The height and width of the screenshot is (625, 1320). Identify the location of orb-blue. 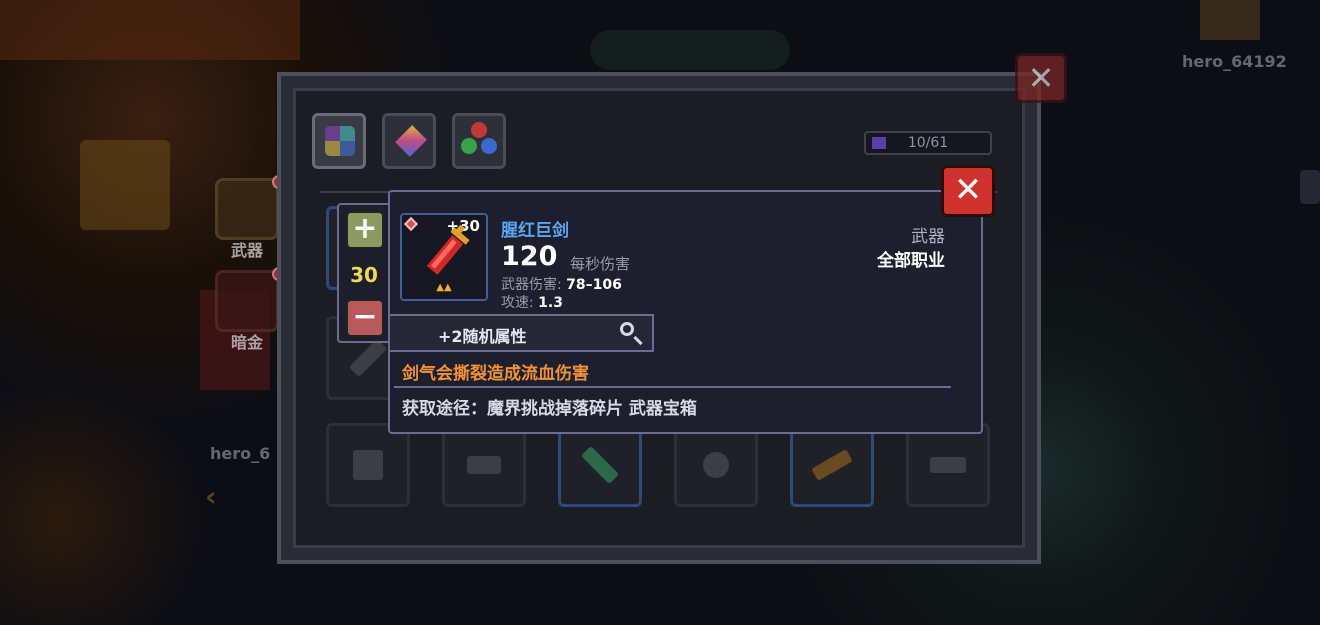
(489, 146).